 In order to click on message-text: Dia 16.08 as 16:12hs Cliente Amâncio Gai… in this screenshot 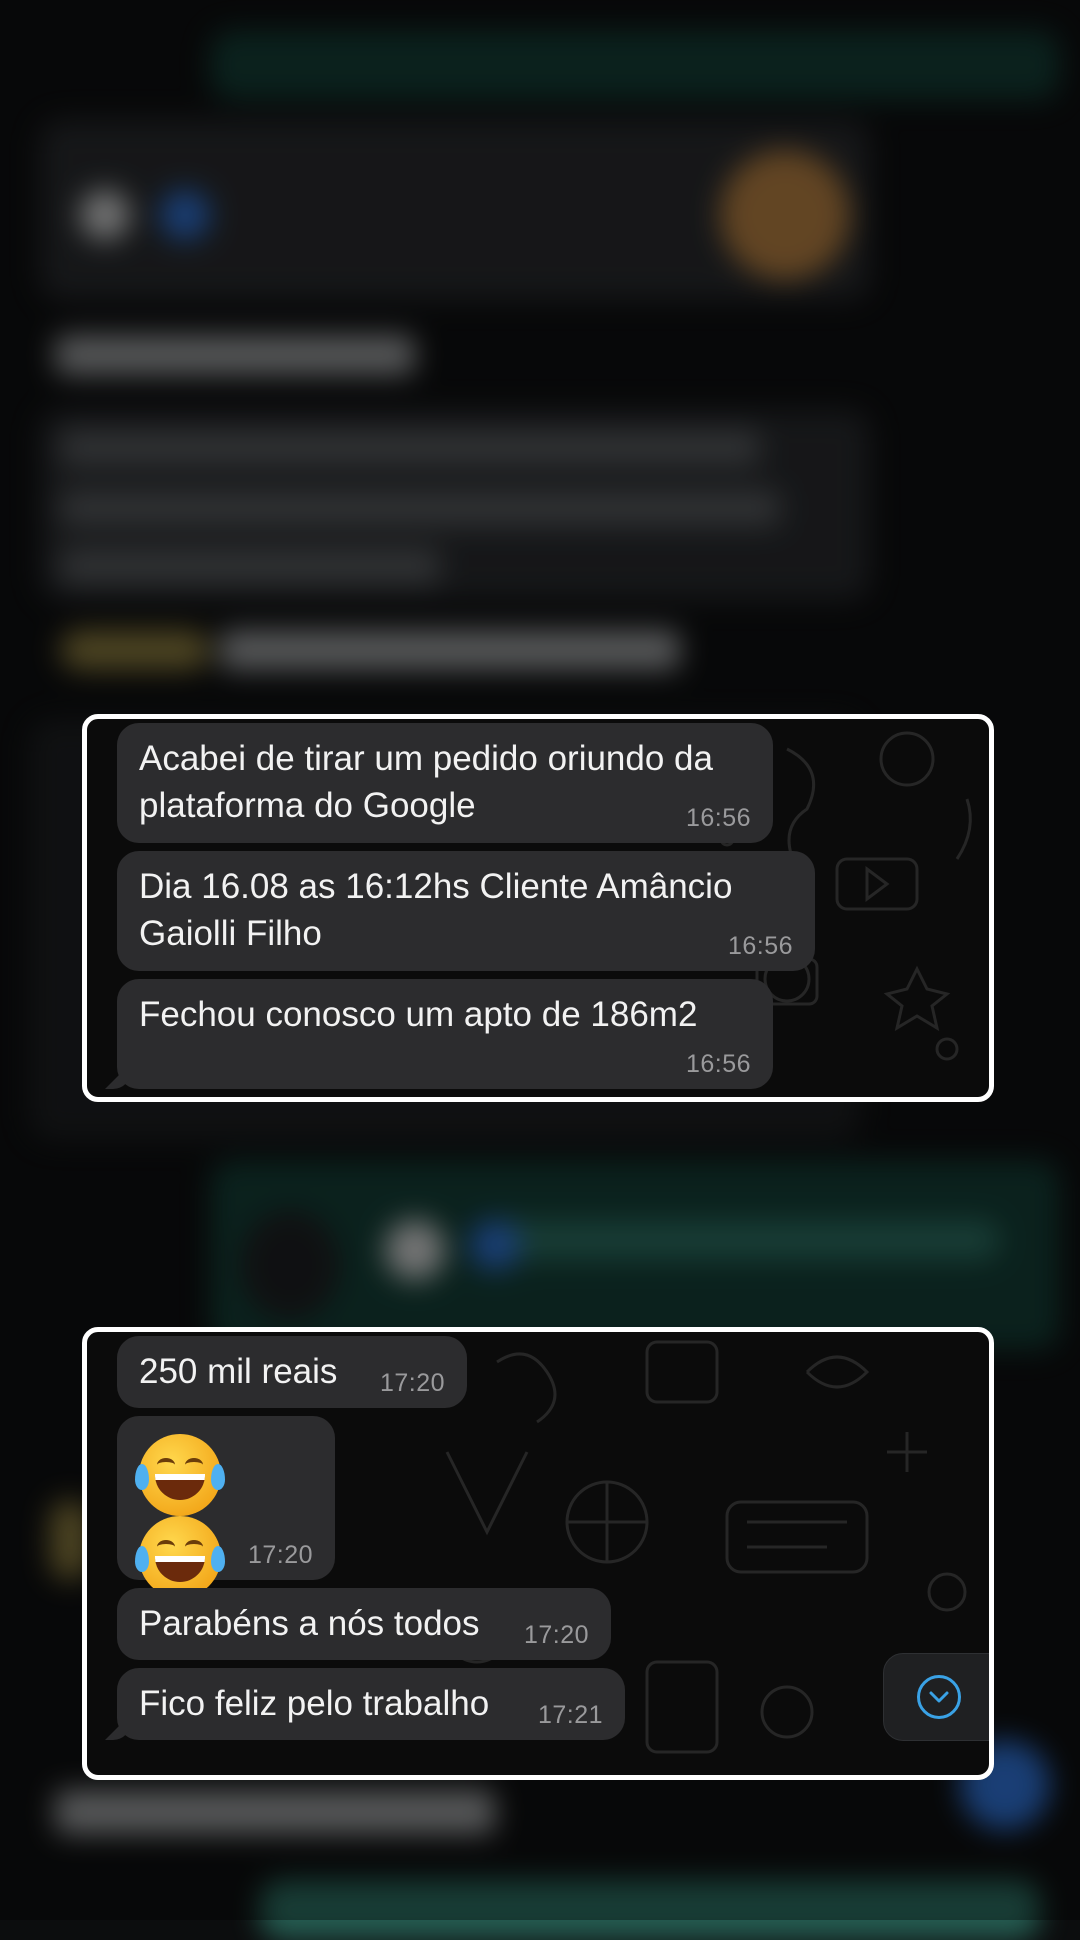, I will do `click(436, 910)`.